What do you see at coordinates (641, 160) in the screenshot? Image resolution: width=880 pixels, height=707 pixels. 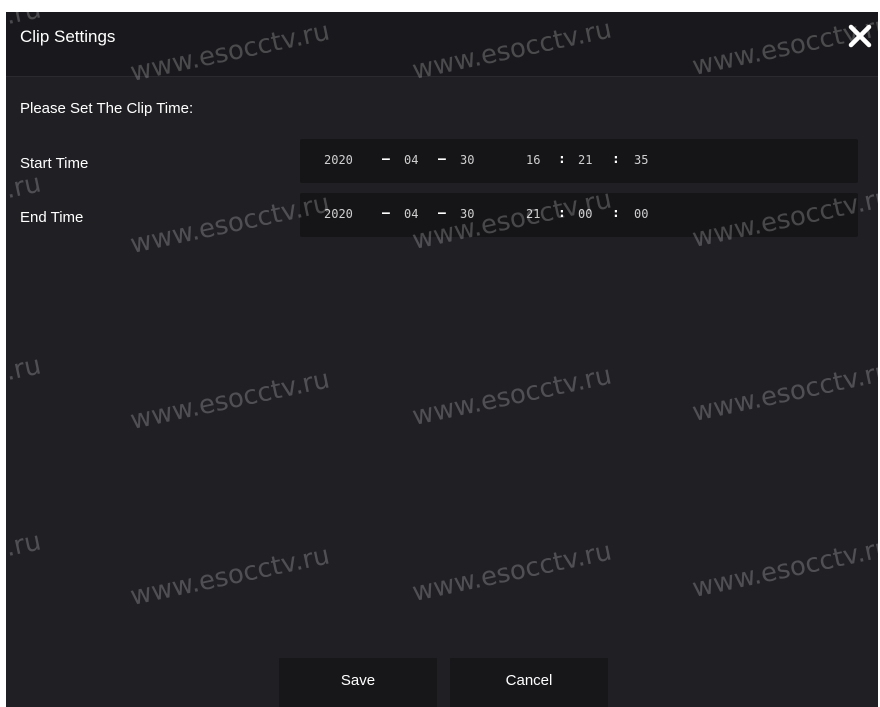 I see `start-second: 35` at bounding box center [641, 160].